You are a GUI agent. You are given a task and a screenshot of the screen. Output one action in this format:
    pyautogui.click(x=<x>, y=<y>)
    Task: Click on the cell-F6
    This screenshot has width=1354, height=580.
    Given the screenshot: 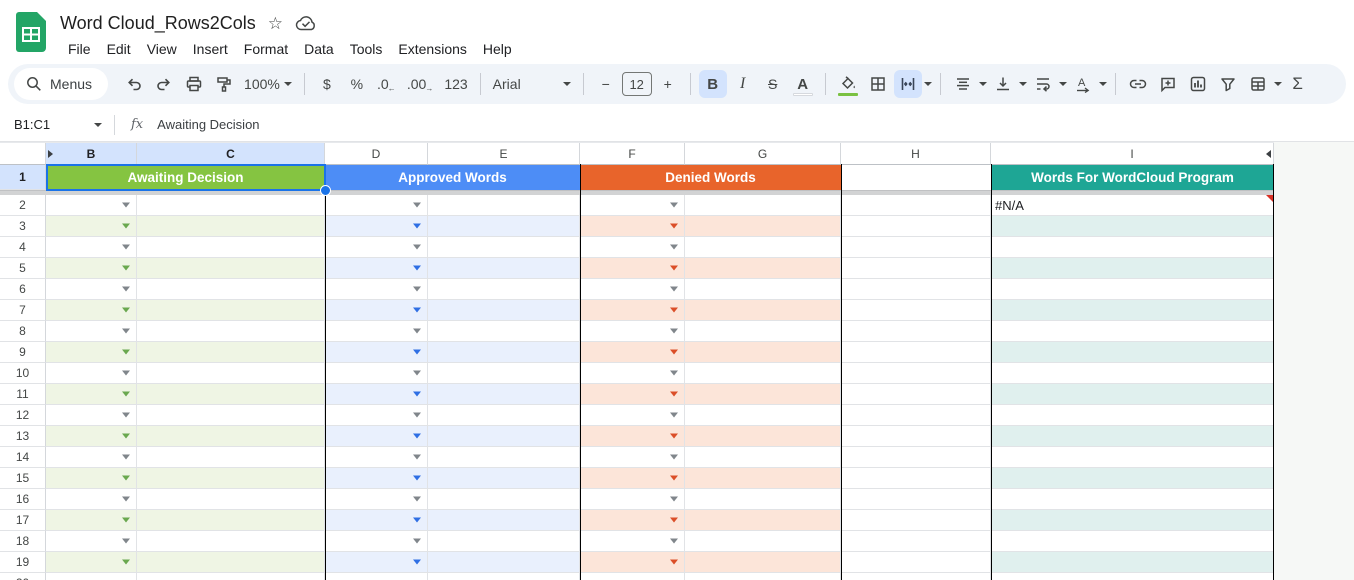 What is the action you would take?
    pyautogui.click(x=632, y=289)
    